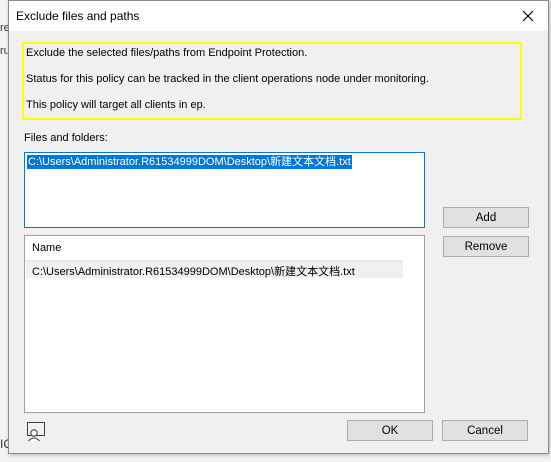 The height and width of the screenshot is (462, 551). Describe the element at coordinates (485, 430) in the screenshot. I see `cancel-button: Cancel` at that location.